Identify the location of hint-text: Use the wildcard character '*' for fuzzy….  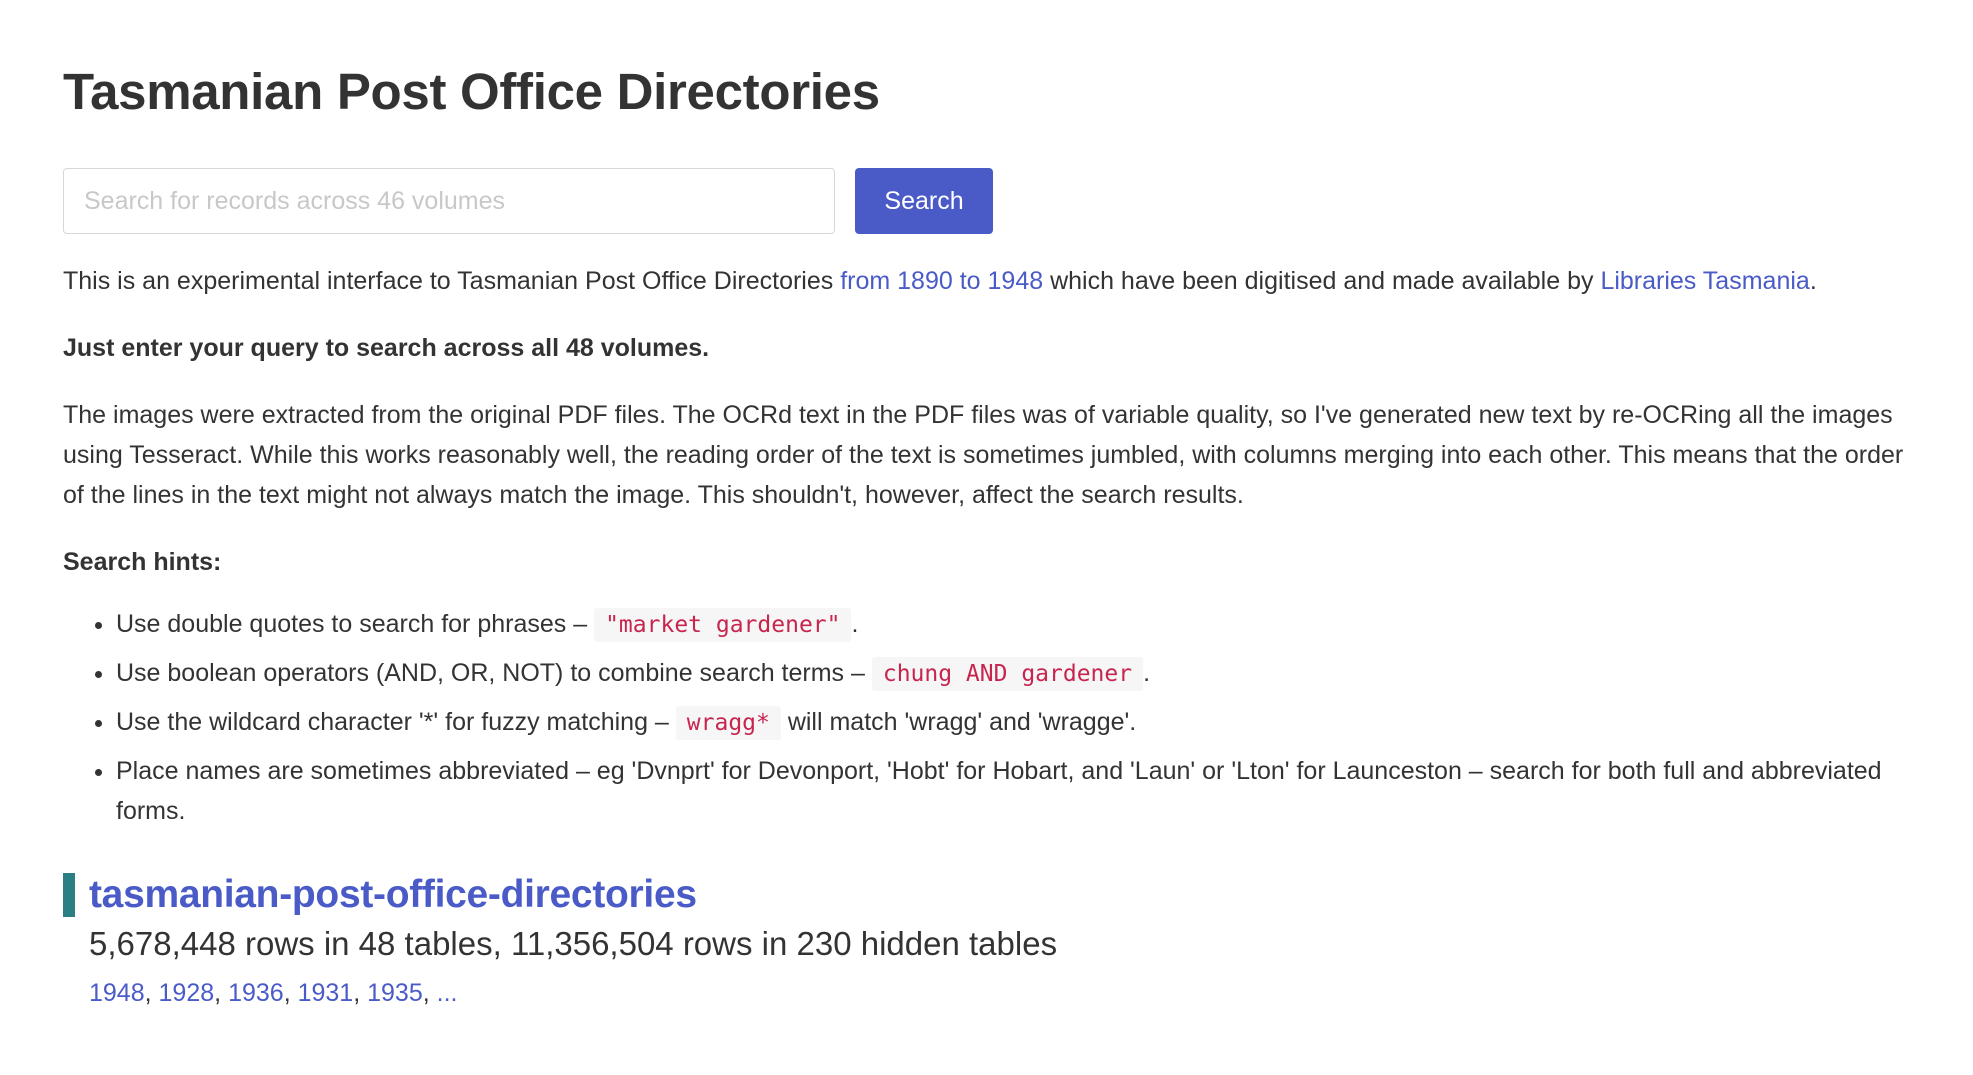
(396, 722).